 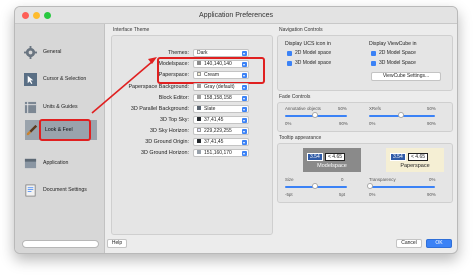 What do you see at coordinates (415, 166) in the screenshot?
I see `paperspace-caption: Paperspace` at bounding box center [415, 166].